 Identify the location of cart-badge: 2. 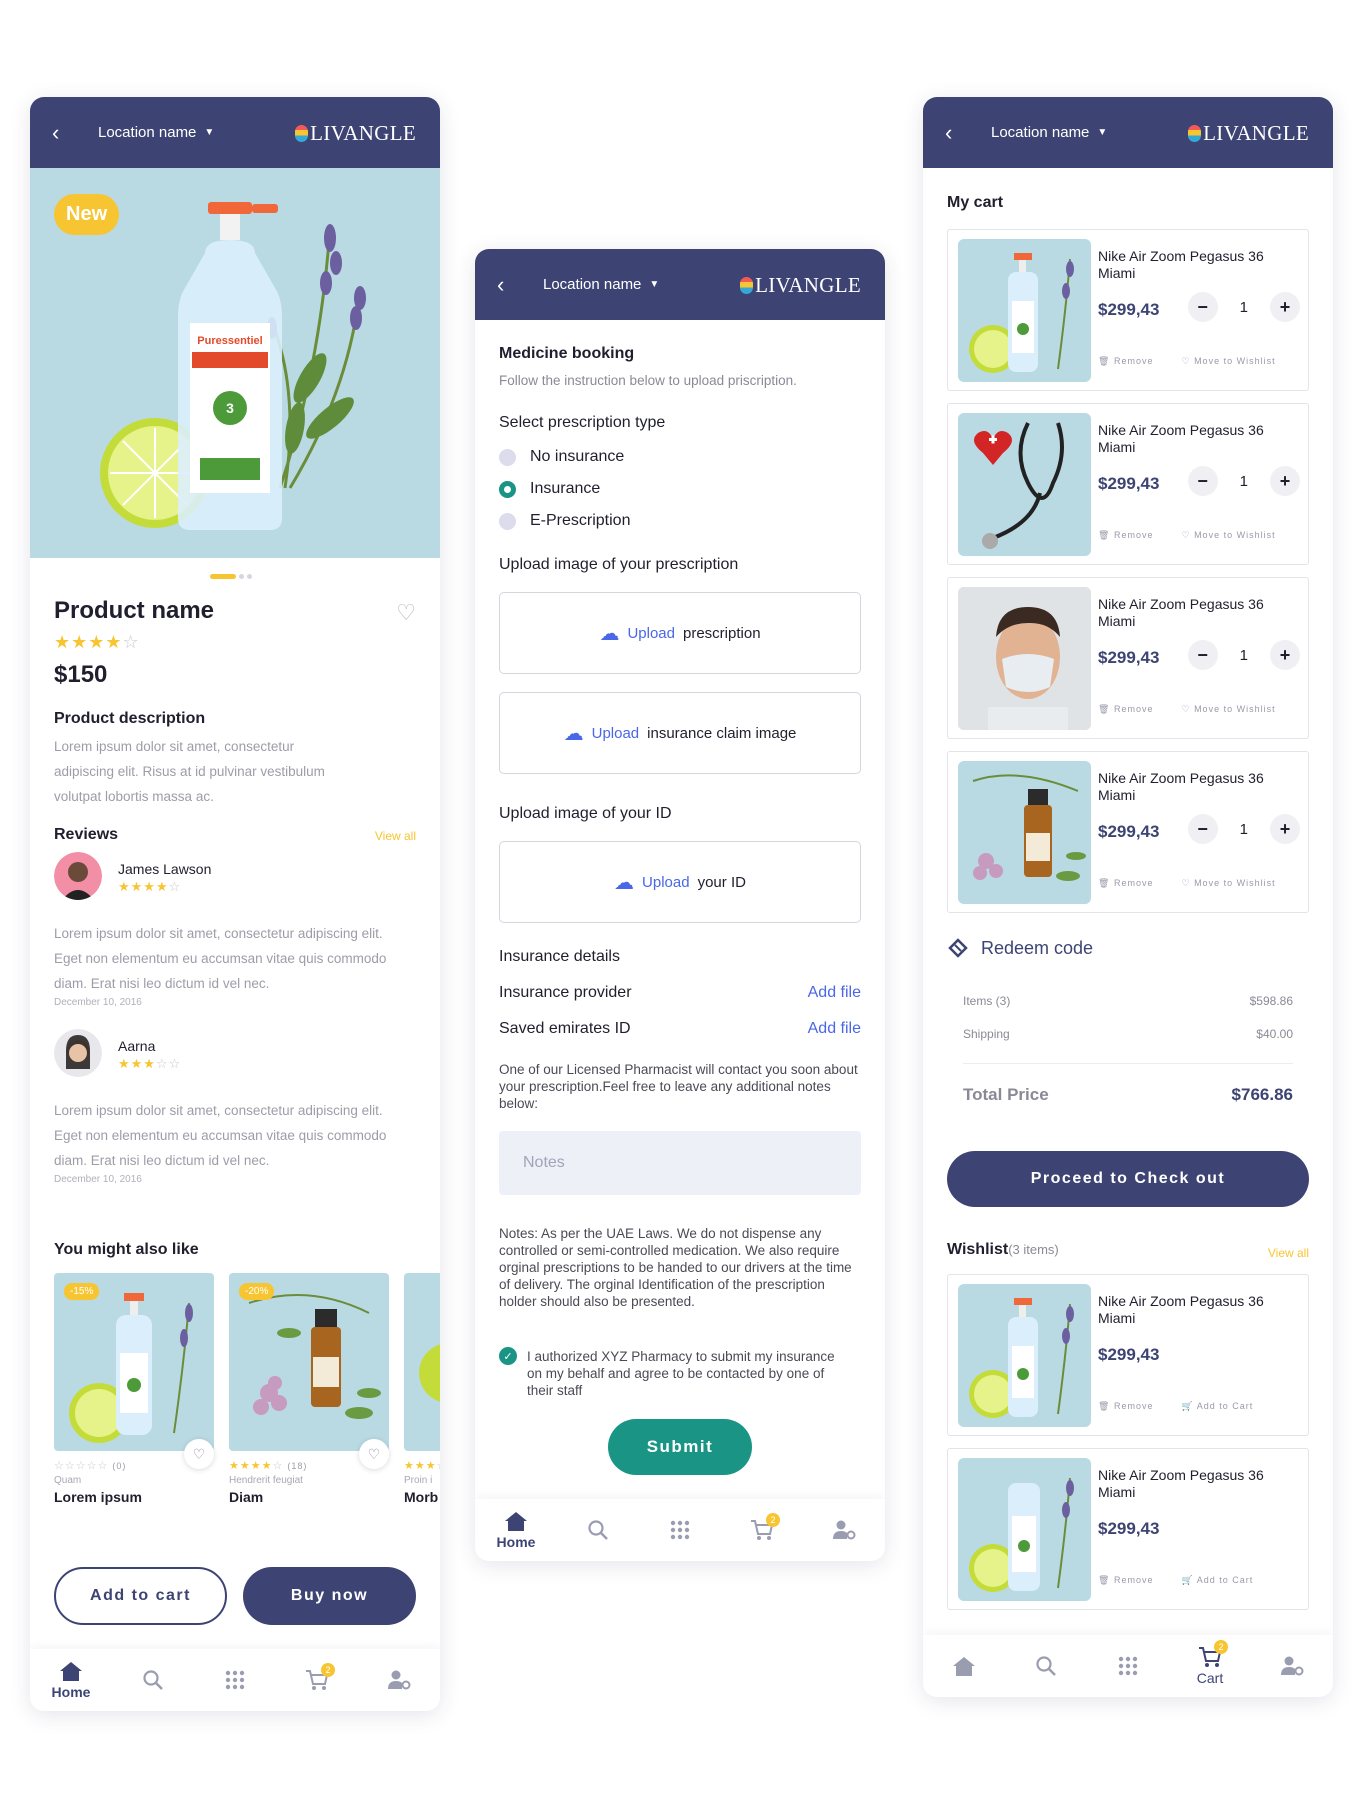
(773, 1520).